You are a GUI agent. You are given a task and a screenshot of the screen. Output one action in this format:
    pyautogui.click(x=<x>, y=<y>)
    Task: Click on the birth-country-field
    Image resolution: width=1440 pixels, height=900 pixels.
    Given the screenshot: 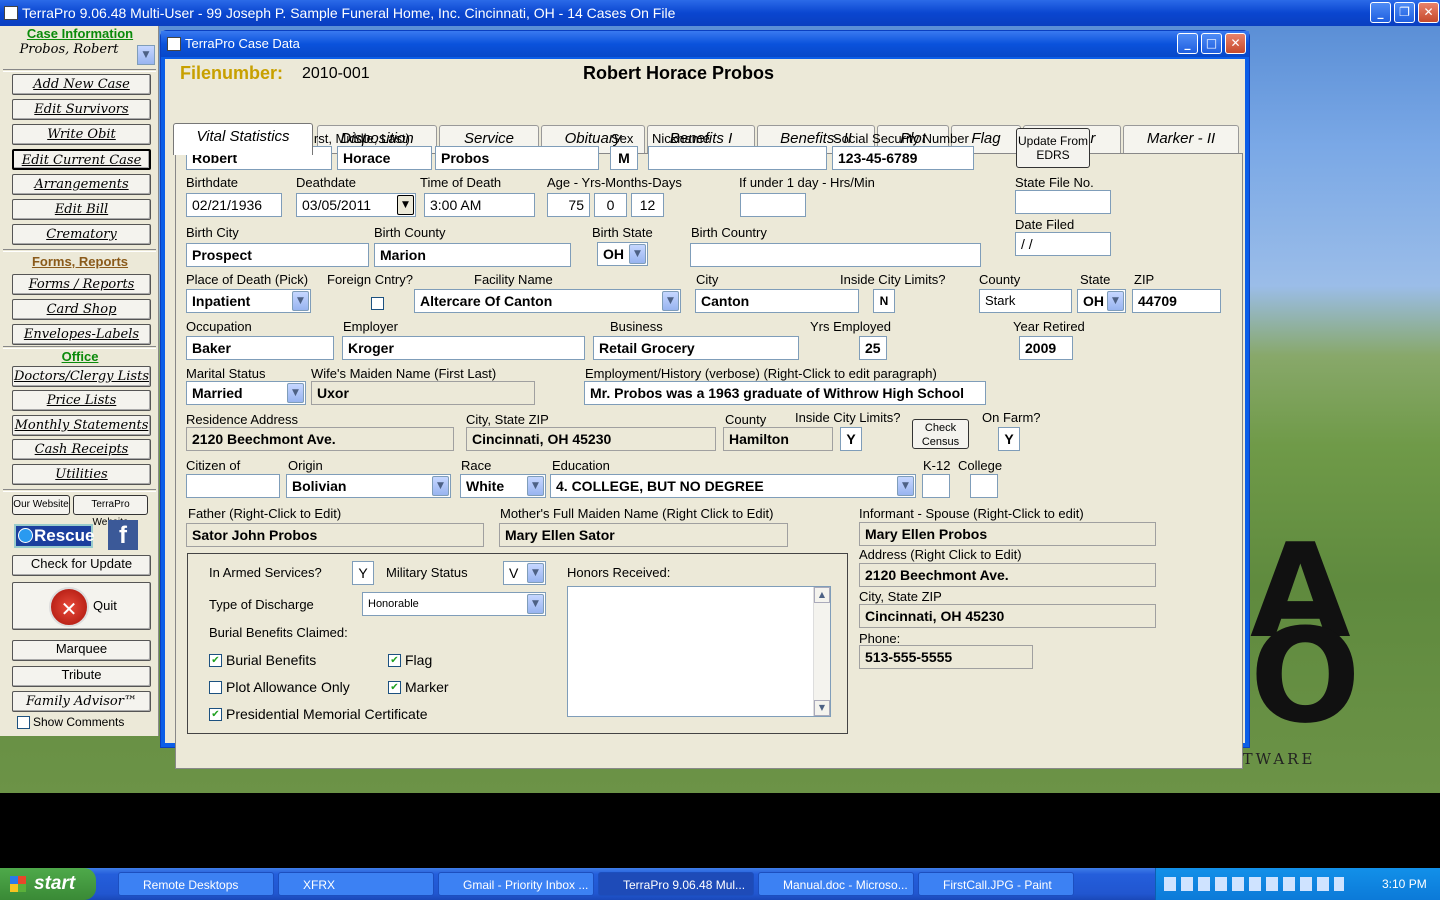 What is the action you would take?
    pyautogui.click(x=835, y=255)
    